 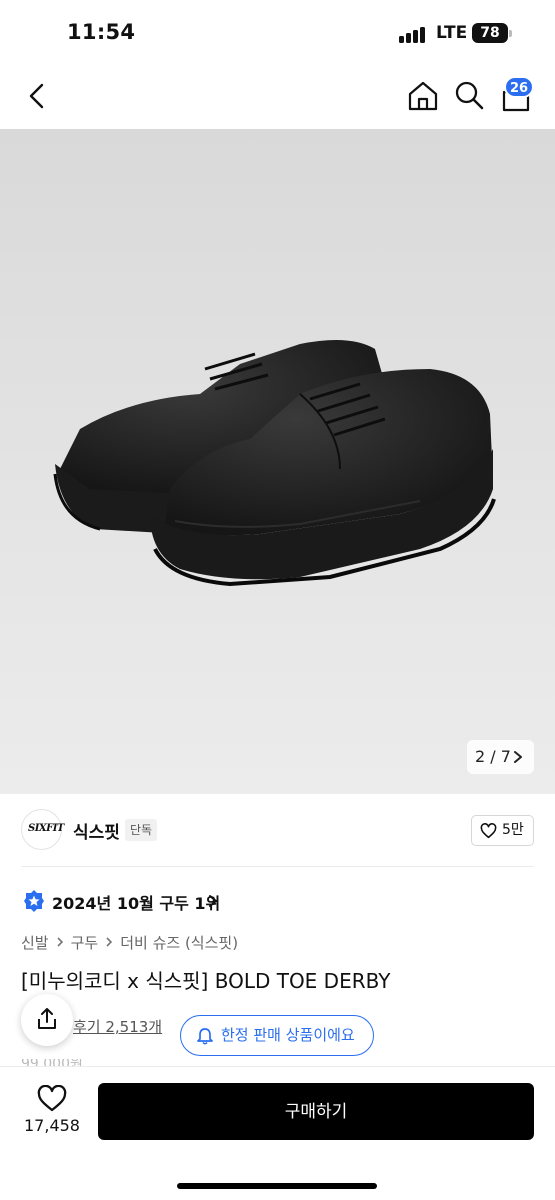 What do you see at coordinates (52, 1062) in the screenshot?
I see `price-partial: 99,000원` at bounding box center [52, 1062].